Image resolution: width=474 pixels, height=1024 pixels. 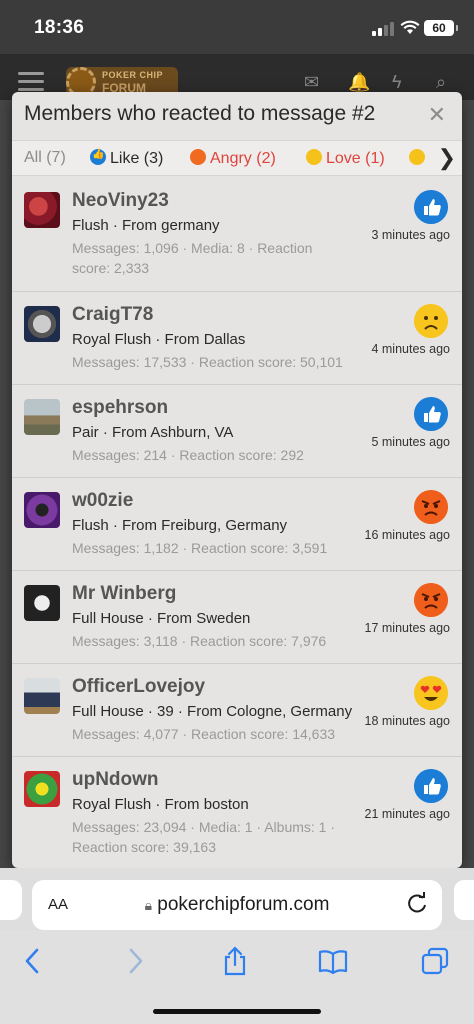 I want to click on bolt-icon: ϟ, so click(x=397, y=82).